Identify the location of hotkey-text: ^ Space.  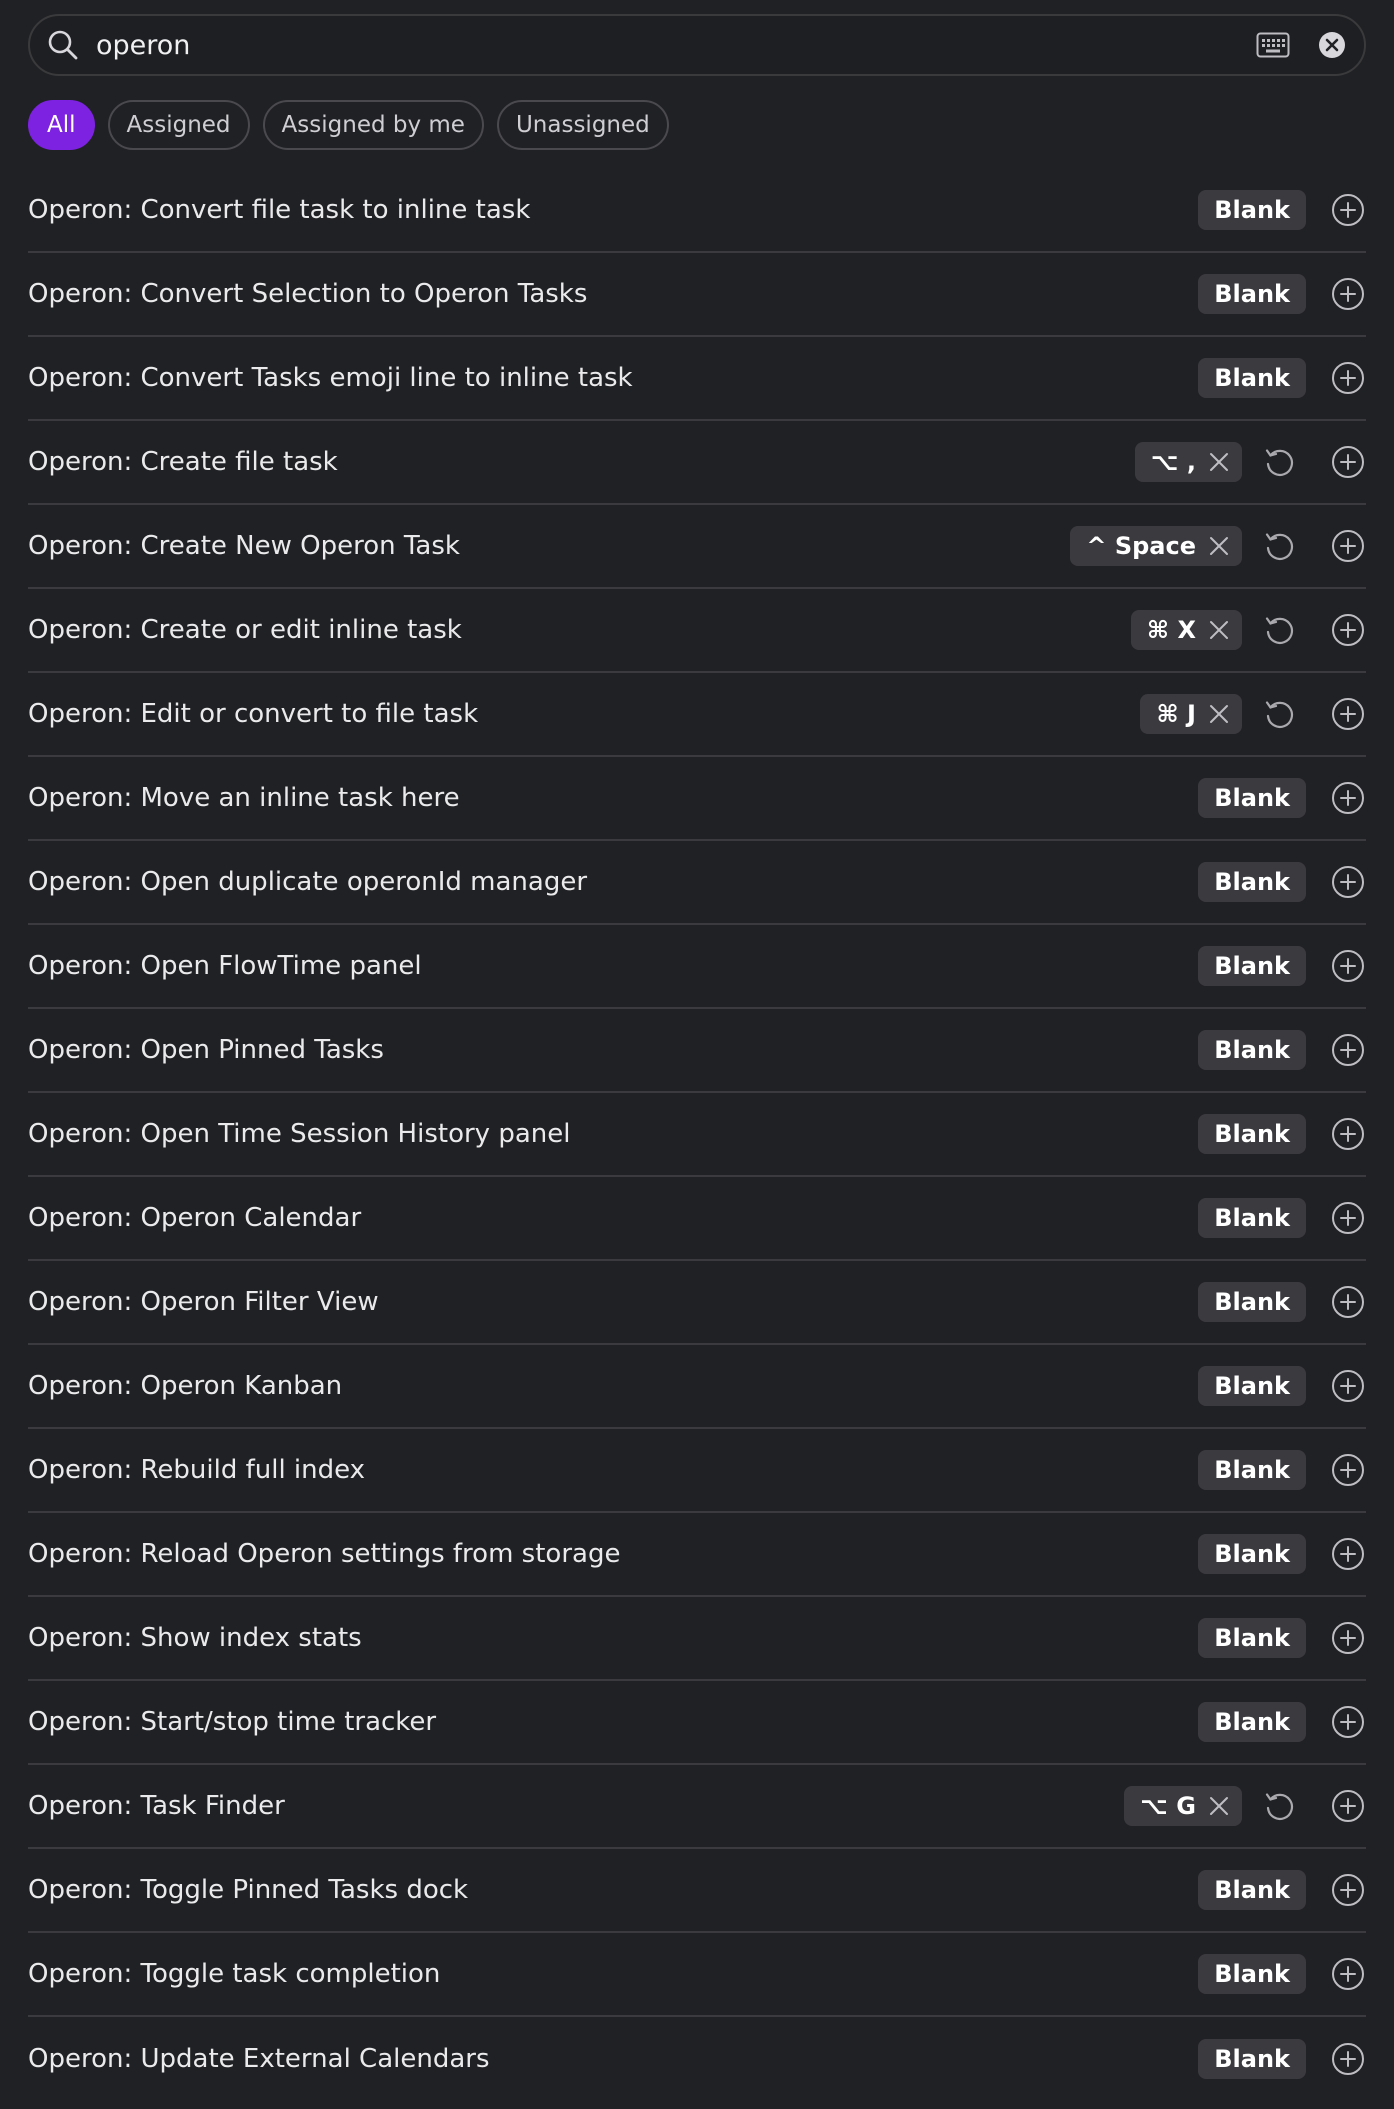
(1141, 546).